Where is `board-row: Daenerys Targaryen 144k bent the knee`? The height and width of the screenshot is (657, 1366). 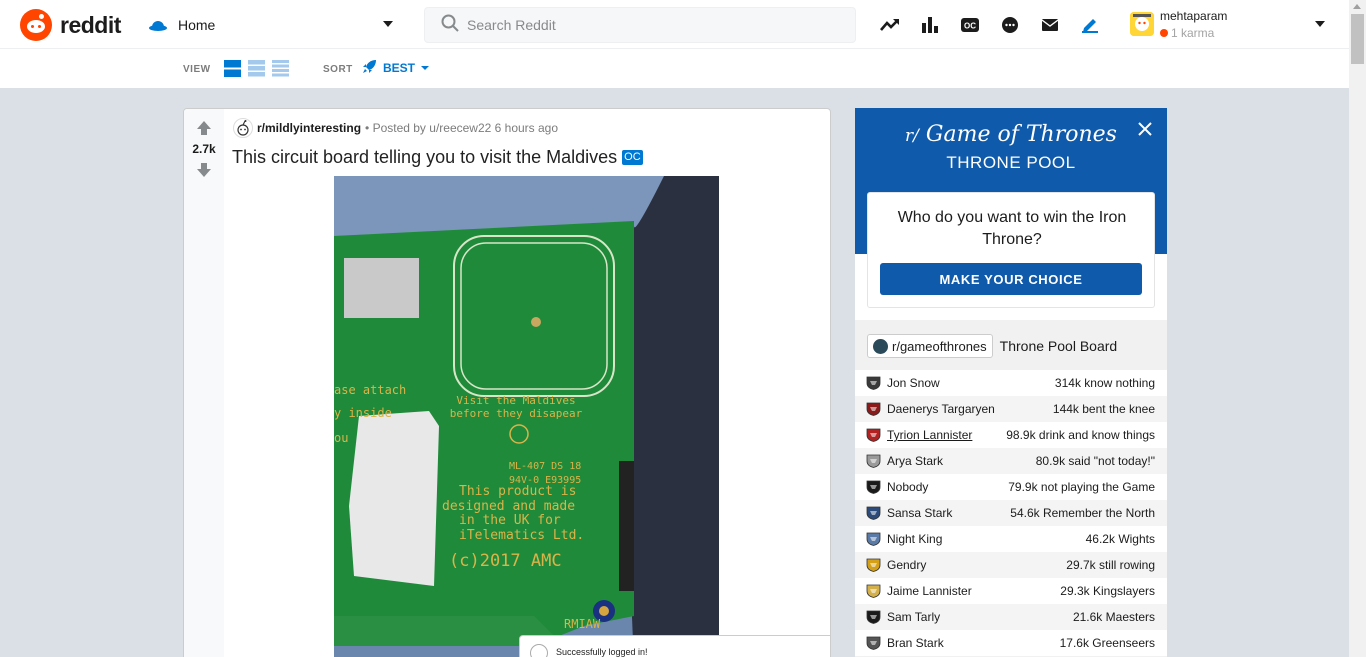 board-row: Daenerys Targaryen 144k bent the knee is located at coordinates (1011, 409).